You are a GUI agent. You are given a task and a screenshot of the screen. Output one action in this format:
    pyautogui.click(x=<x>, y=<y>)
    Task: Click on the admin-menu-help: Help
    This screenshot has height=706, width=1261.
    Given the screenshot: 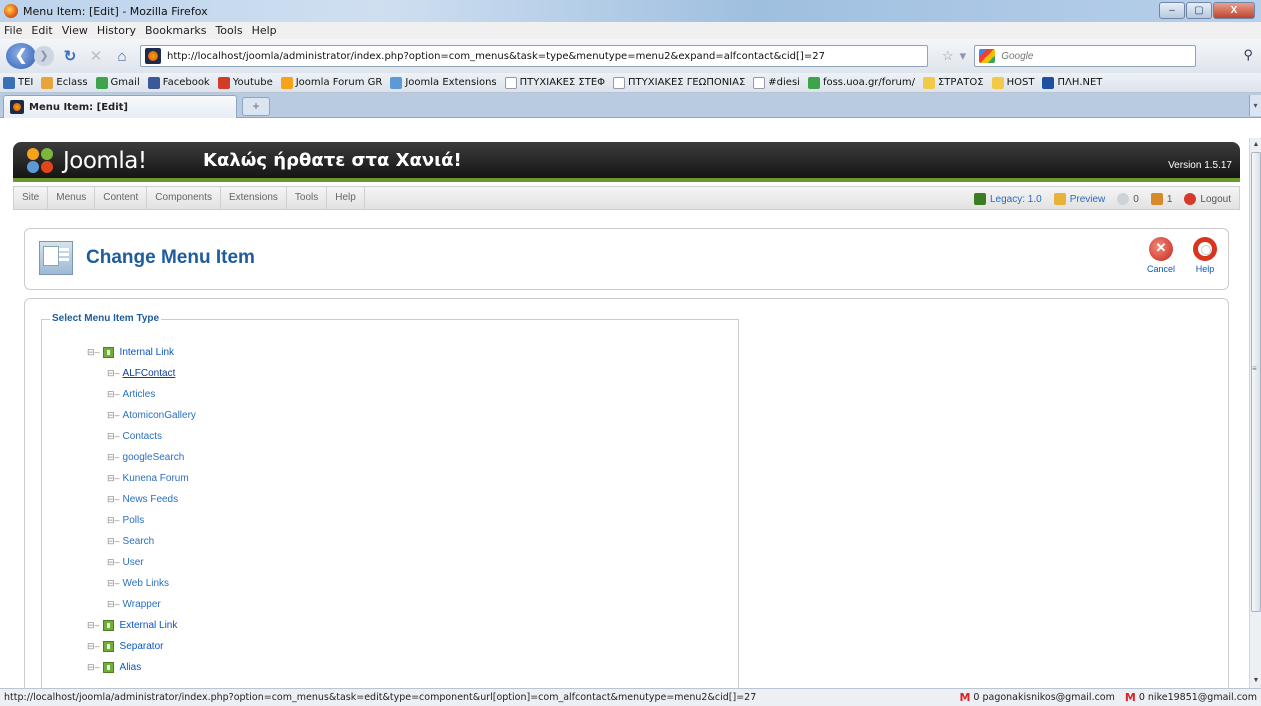 What is the action you would take?
    pyautogui.click(x=346, y=198)
    